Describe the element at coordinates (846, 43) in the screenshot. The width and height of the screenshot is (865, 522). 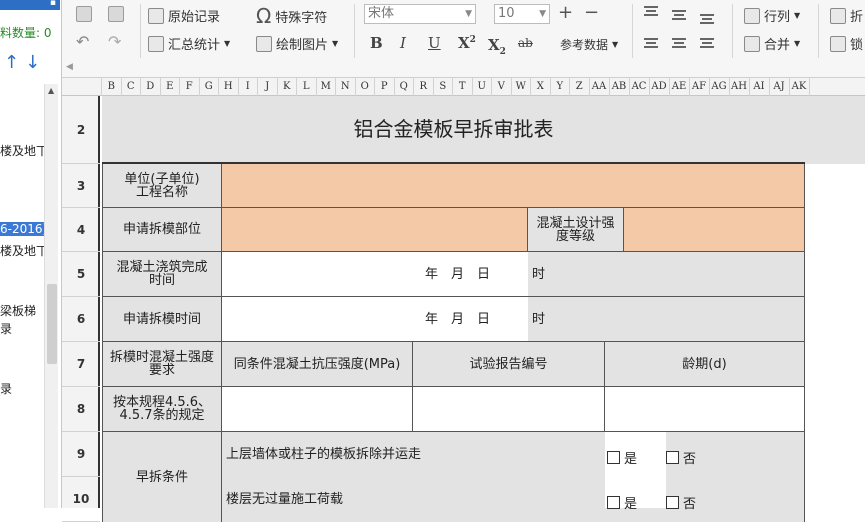
I see `lock-button: 锁` at that location.